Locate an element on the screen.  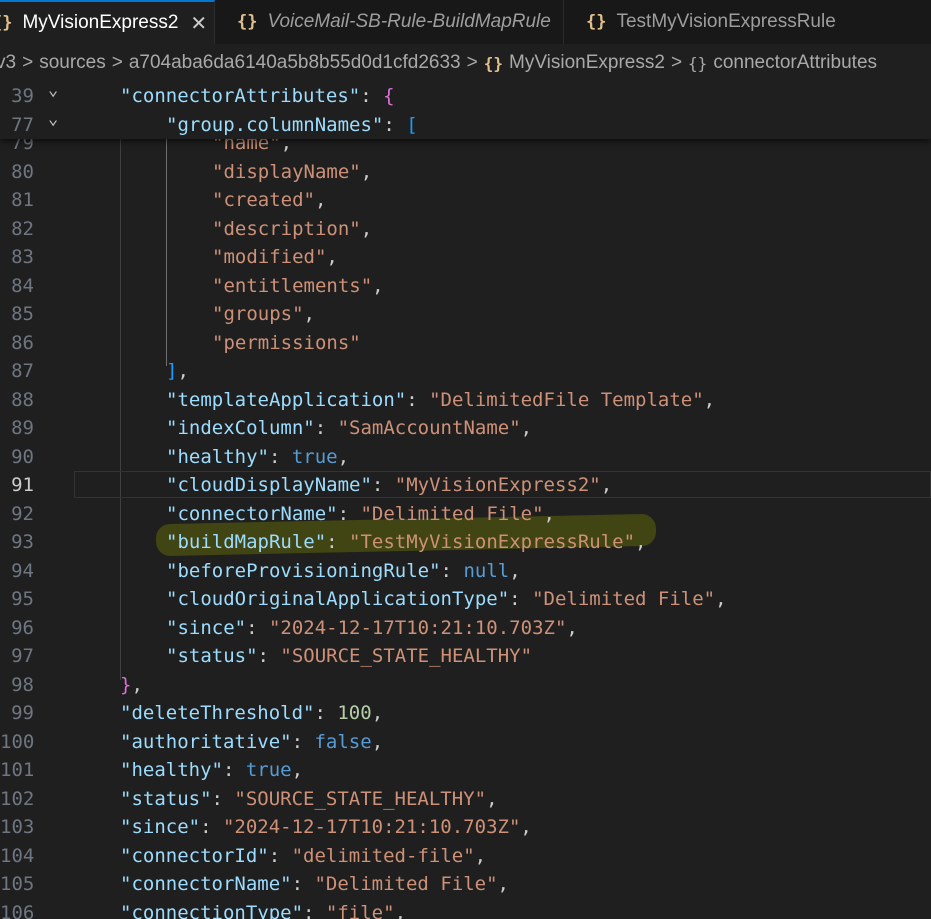
code-text: "healthy": true, is located at coordinates (211, 770).